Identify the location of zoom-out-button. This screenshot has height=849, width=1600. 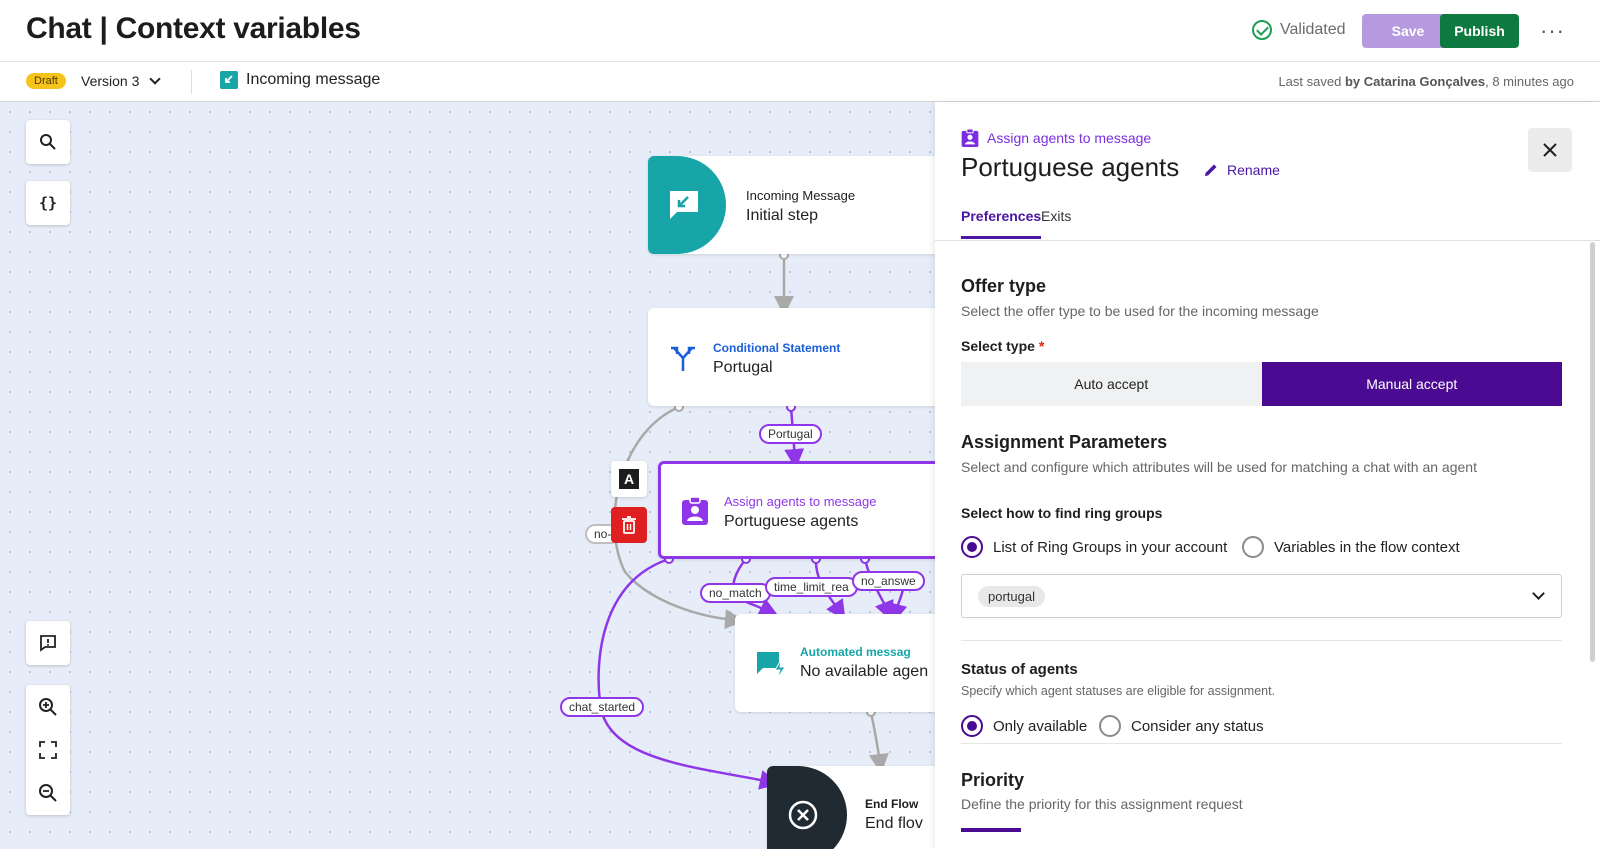
(48, 792).